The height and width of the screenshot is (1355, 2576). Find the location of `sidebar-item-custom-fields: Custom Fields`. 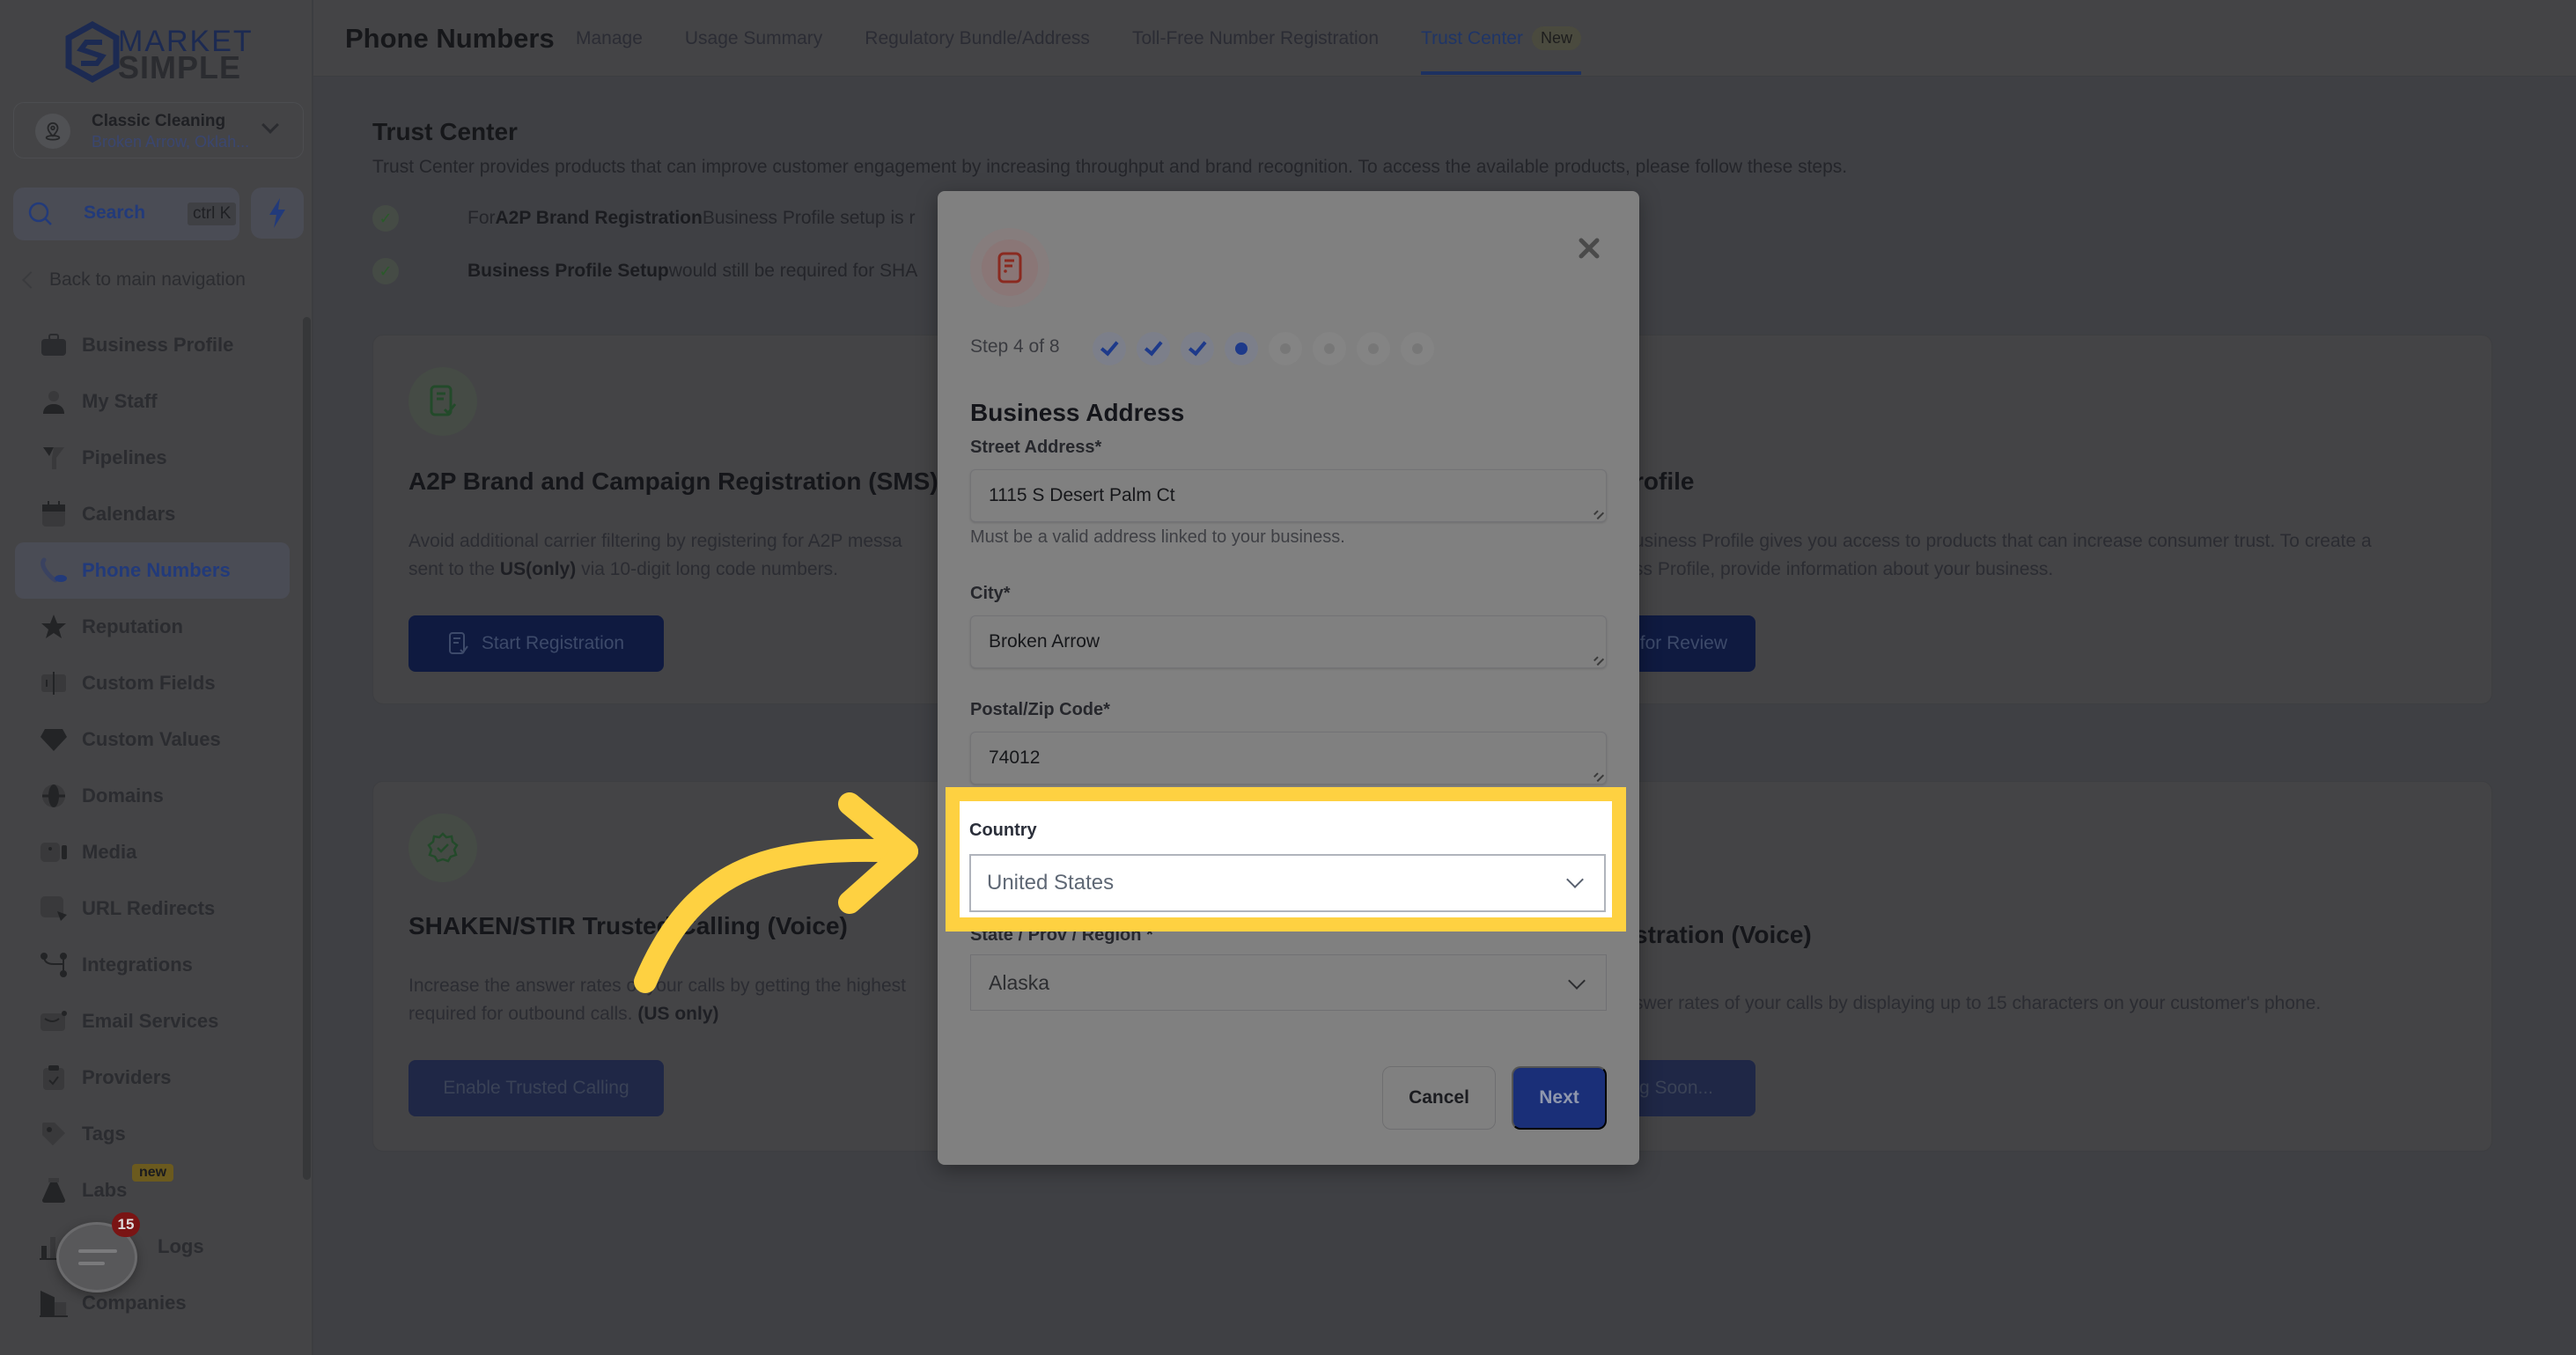

sidebar-item-custom-fields: Custom Fields is located at coordinates (153, 683).